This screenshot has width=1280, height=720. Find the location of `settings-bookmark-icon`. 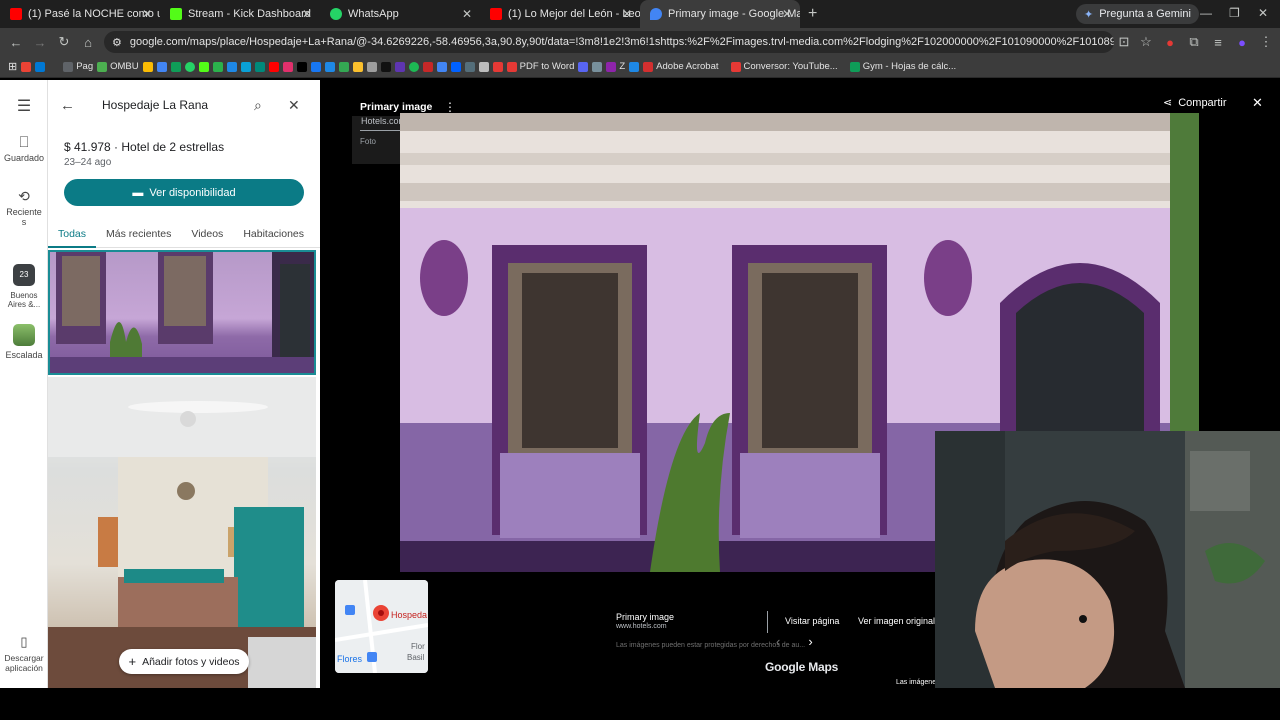

settings-bookmark-icon is located at coordinates (483, 66).